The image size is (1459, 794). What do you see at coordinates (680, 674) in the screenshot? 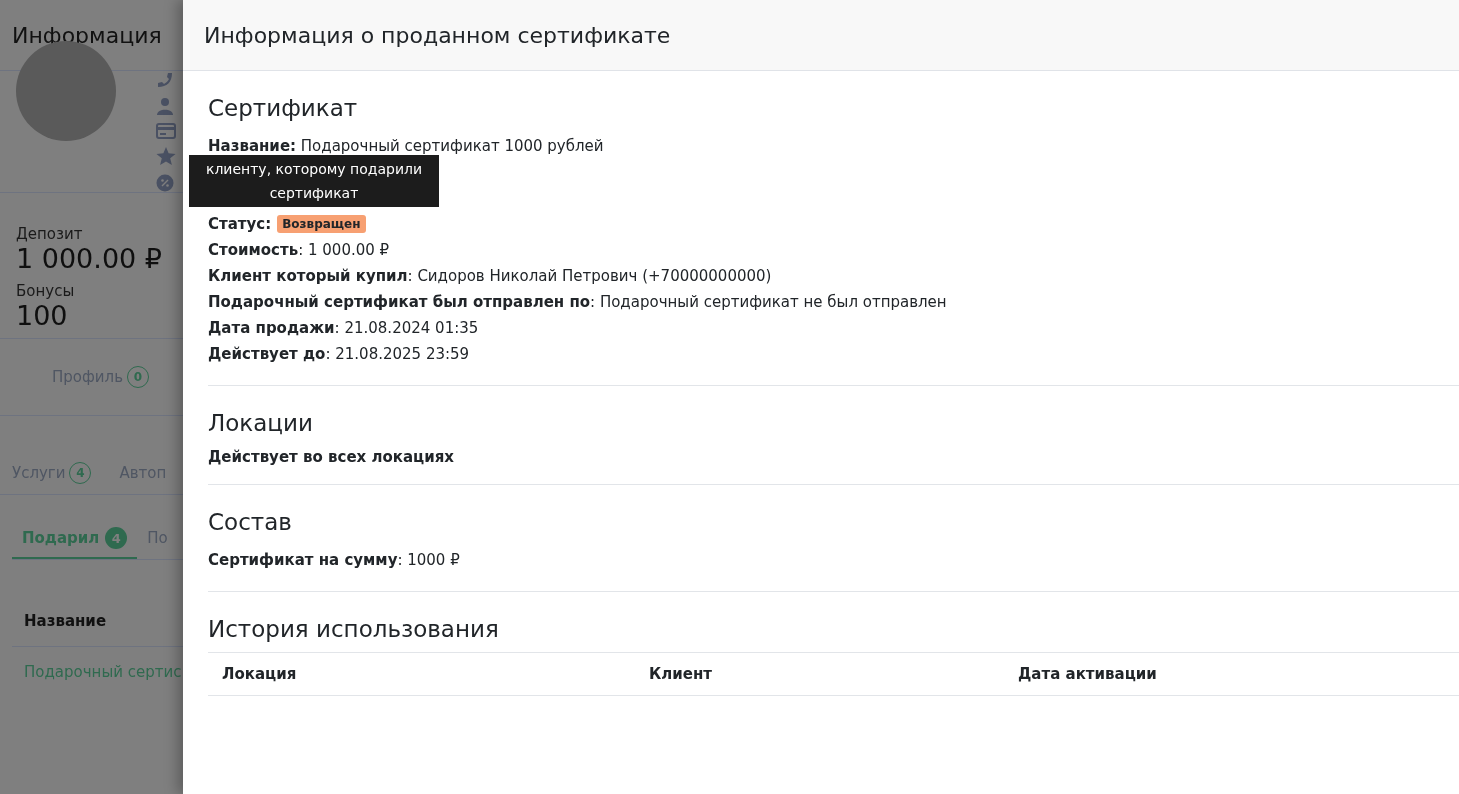
I see `table-header-cell-text: Клиент` at bounding box center [680, 674].